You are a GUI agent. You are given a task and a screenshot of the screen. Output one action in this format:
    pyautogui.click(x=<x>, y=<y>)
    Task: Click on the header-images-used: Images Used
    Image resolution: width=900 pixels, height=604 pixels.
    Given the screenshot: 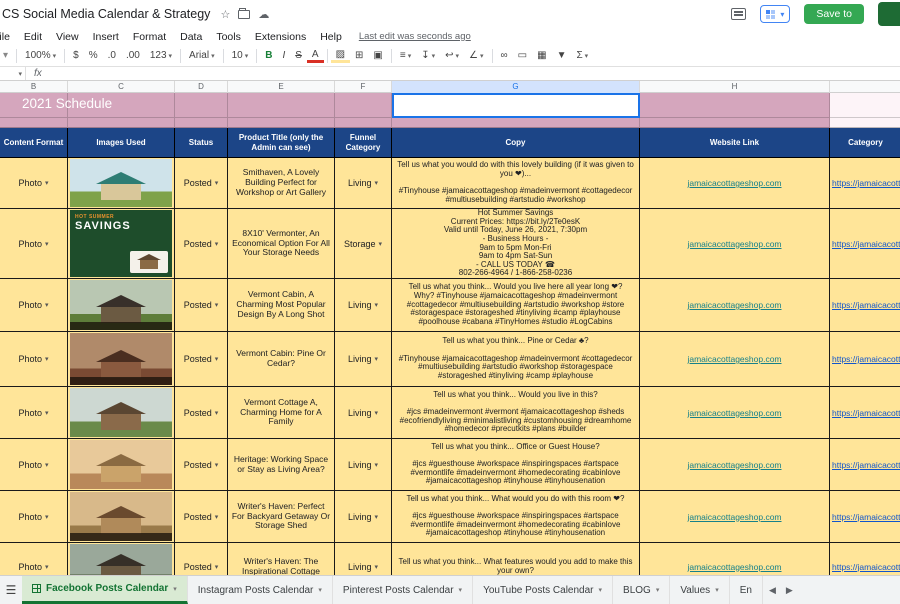 What is the action you would take?
    pyautogui.click(x=121, y=143)
    